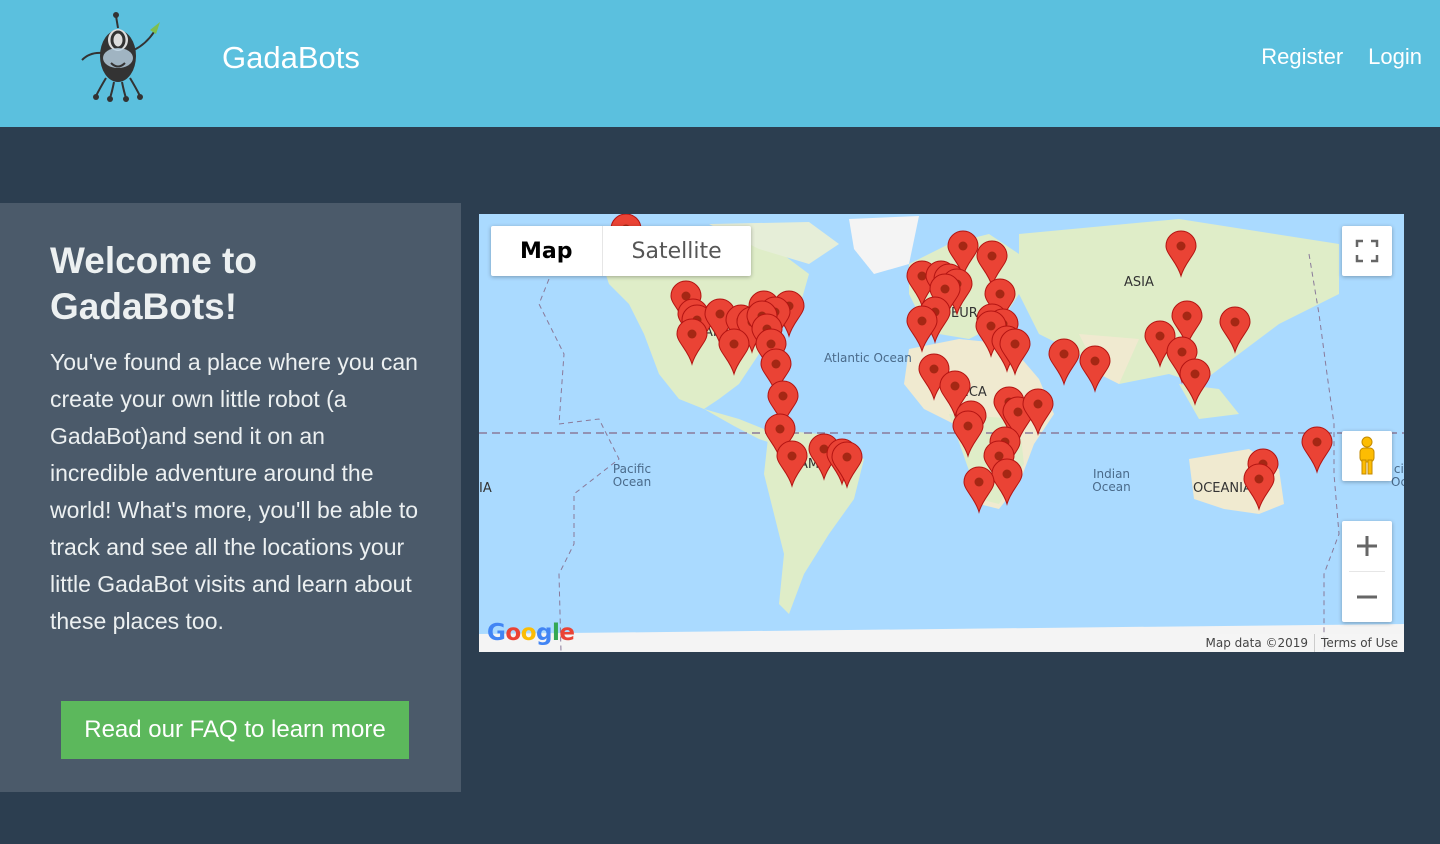 This screenshot has width=1440, height=844. I want to click on zoom-in-button, so click(1367, 546).